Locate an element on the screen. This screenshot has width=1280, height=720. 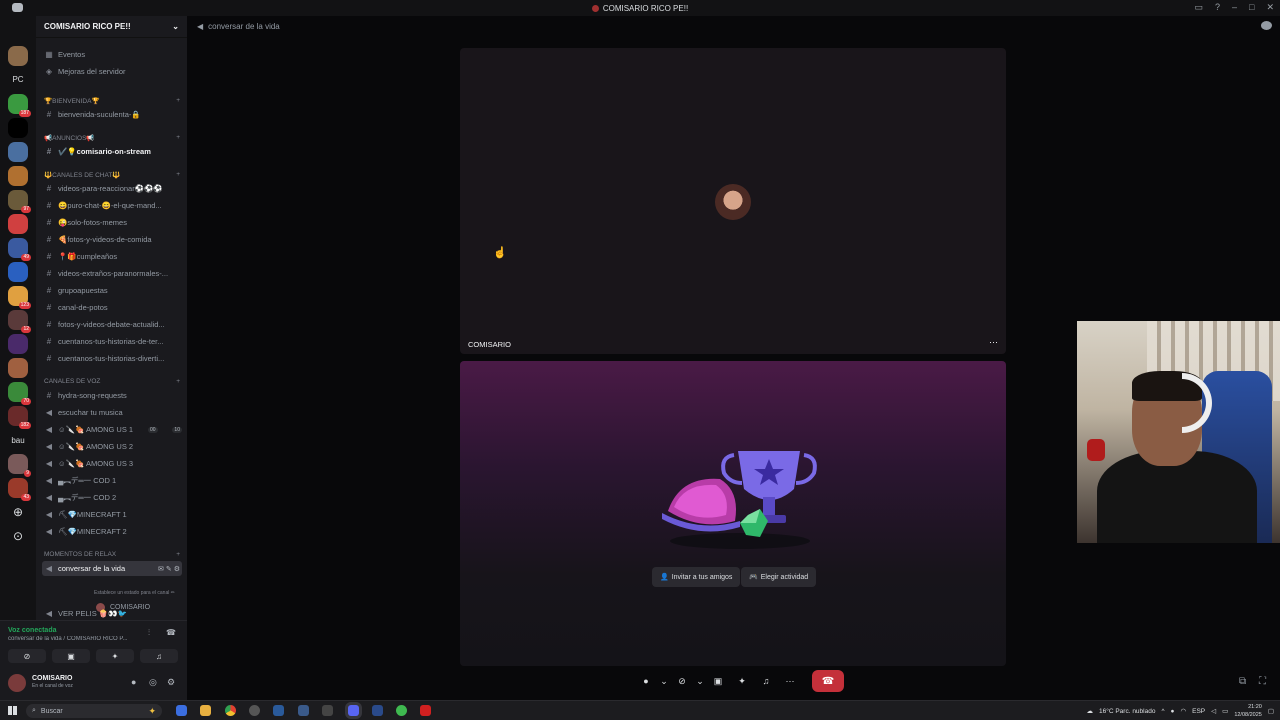
category-bienvenida: 🏆BIENVENIDA🏆 + is located at coordinates (112, 101).